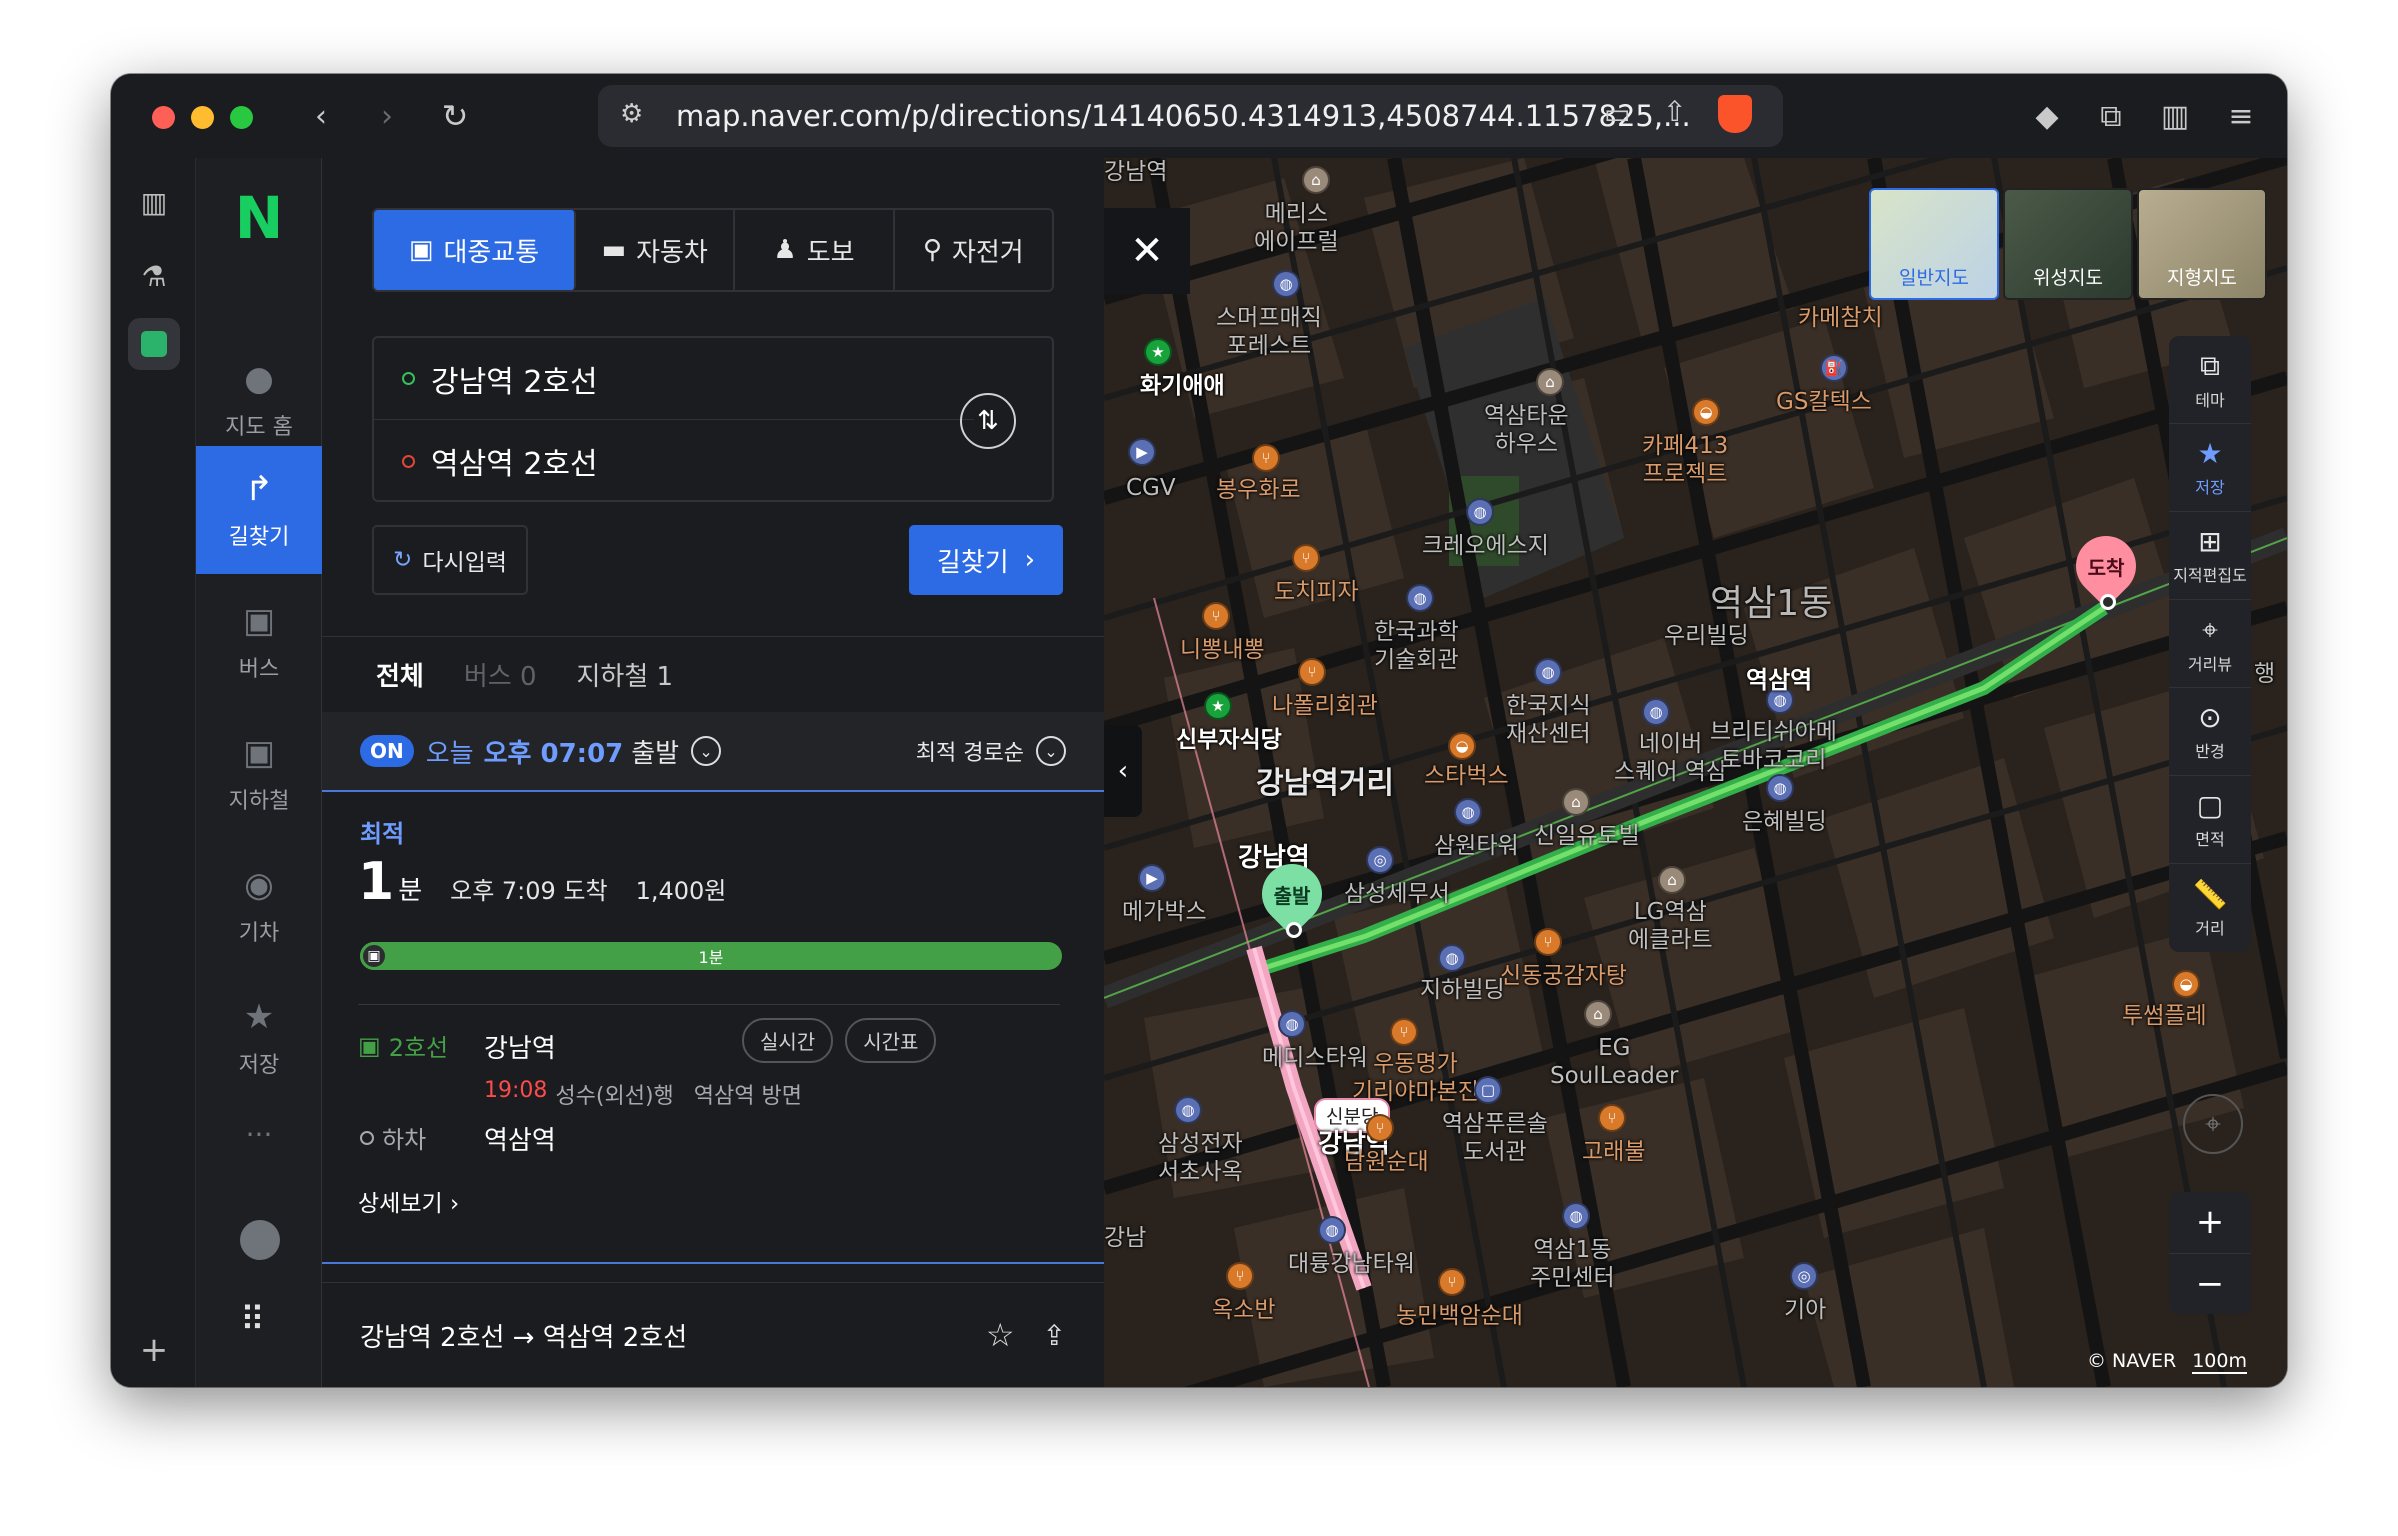 Image resolution: width=2398 pixels, height=1536 pixels. Describe the element at coordinates (1416, 646) in the screenshot. I see `map-label: 한국과학 기술회관` at that location.